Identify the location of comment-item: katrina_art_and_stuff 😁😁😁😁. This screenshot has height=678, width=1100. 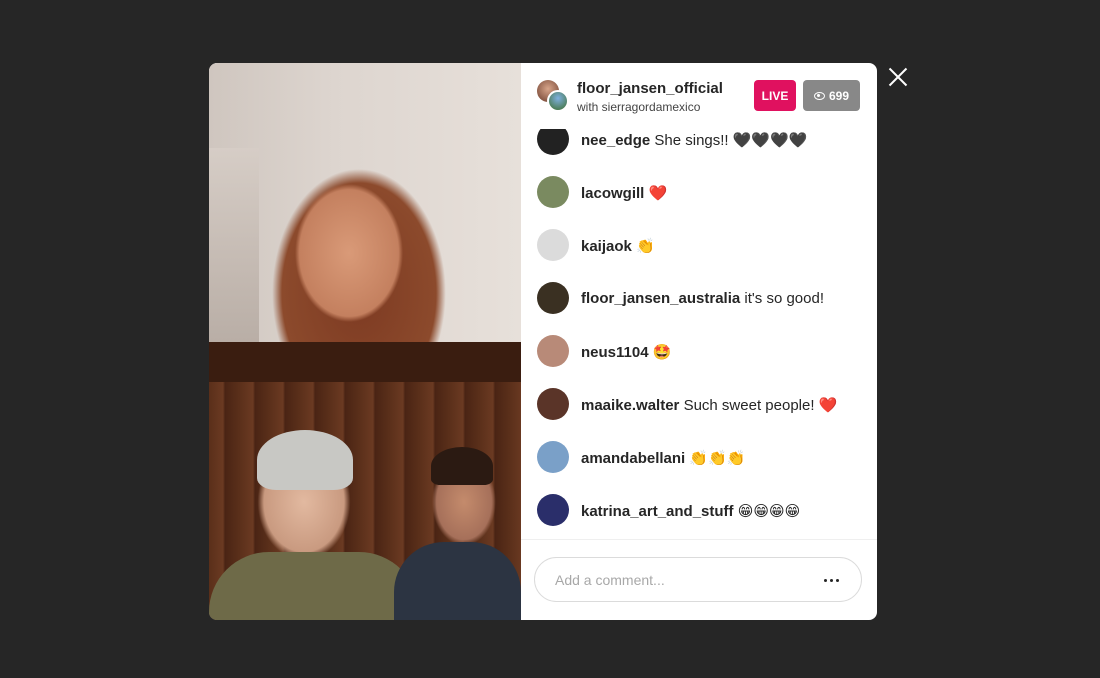
(699, 511).